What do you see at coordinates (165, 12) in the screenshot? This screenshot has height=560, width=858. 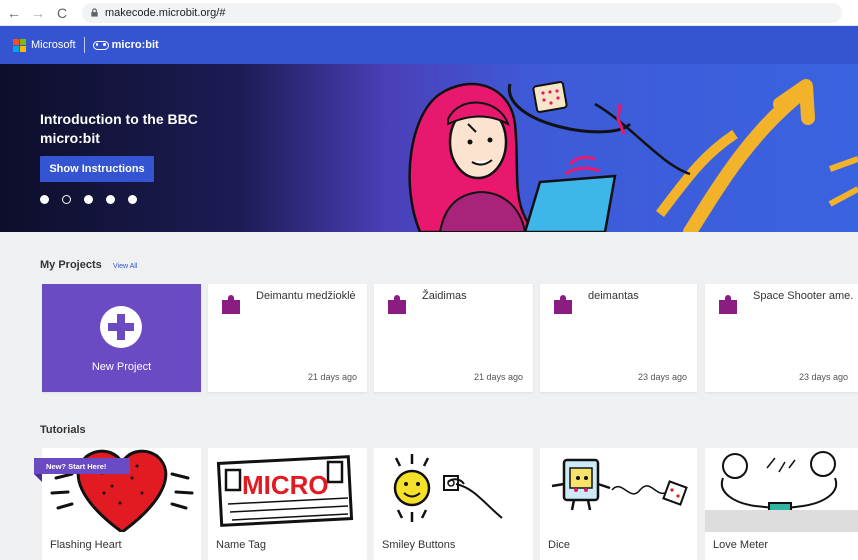 I see `url-text: makecode.microbit.org/#` at bounding box center [165, 12].